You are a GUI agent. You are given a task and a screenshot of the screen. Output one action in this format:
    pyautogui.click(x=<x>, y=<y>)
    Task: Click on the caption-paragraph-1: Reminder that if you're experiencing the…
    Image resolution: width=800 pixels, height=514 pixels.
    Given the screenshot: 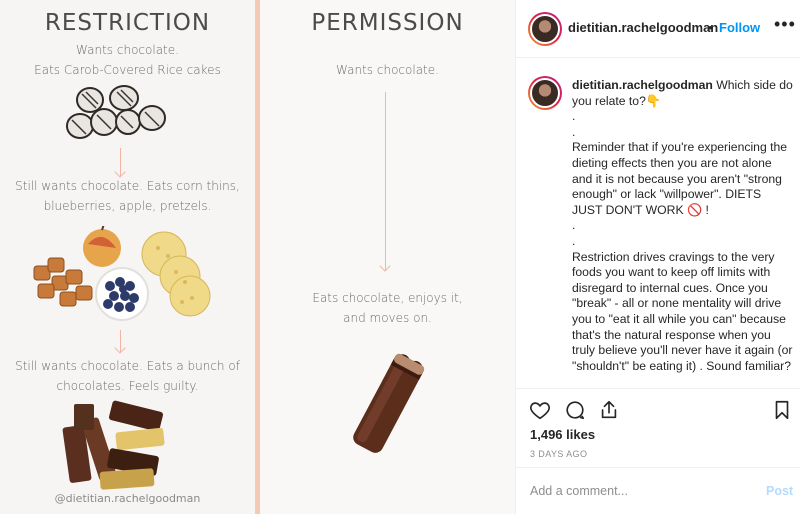 What is the action you would take?
    pyautogui.click(x=680, y=178)
    